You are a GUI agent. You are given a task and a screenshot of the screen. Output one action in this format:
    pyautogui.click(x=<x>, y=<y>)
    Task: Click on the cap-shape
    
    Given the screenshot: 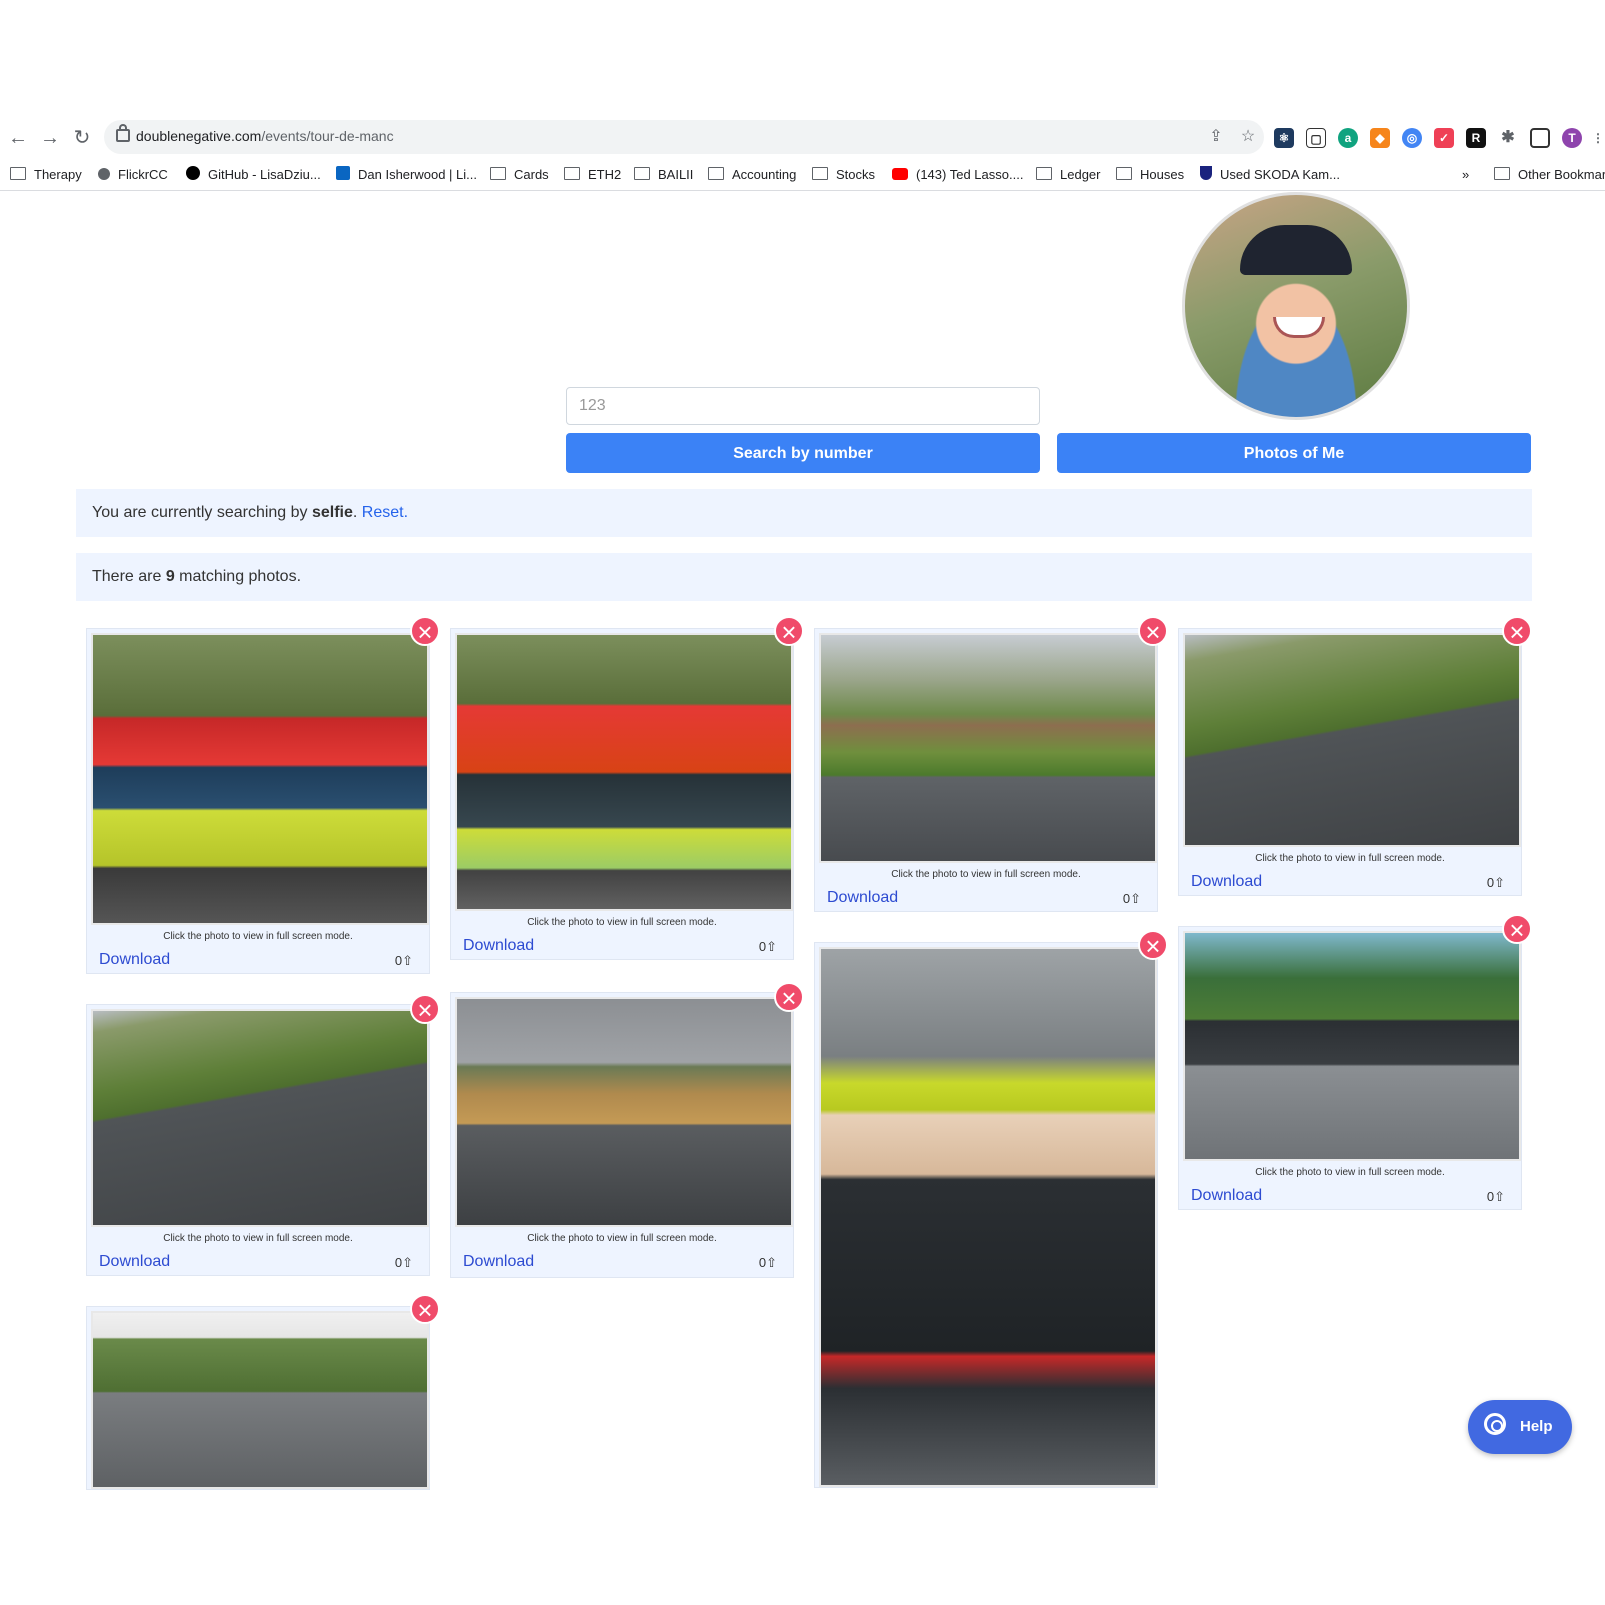 What is the action you would take?
    pyautogui.click(x=1296, y=250)
    